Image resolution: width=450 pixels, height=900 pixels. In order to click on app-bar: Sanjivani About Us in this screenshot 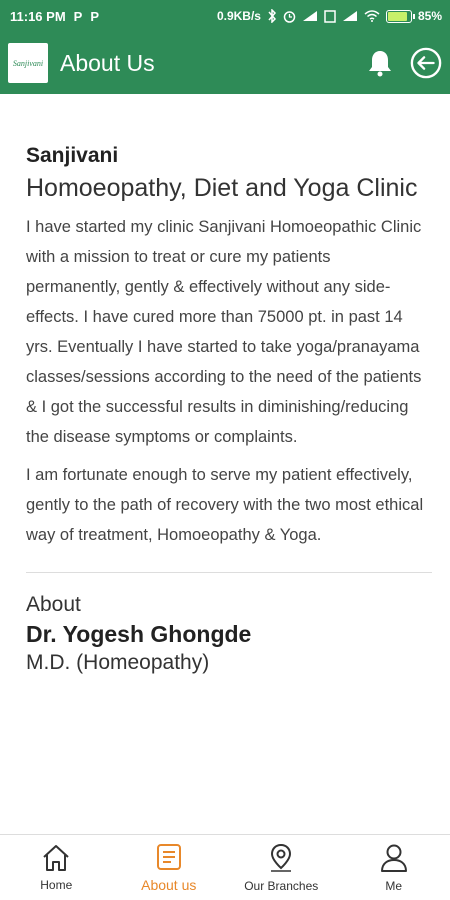, I will do `click(225, 63)`.